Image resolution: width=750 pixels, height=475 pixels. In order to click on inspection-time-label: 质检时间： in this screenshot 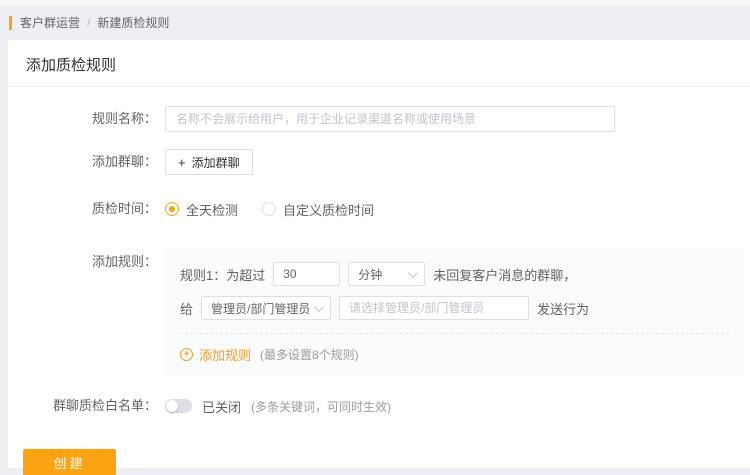, I will do `click(124, 208)`.